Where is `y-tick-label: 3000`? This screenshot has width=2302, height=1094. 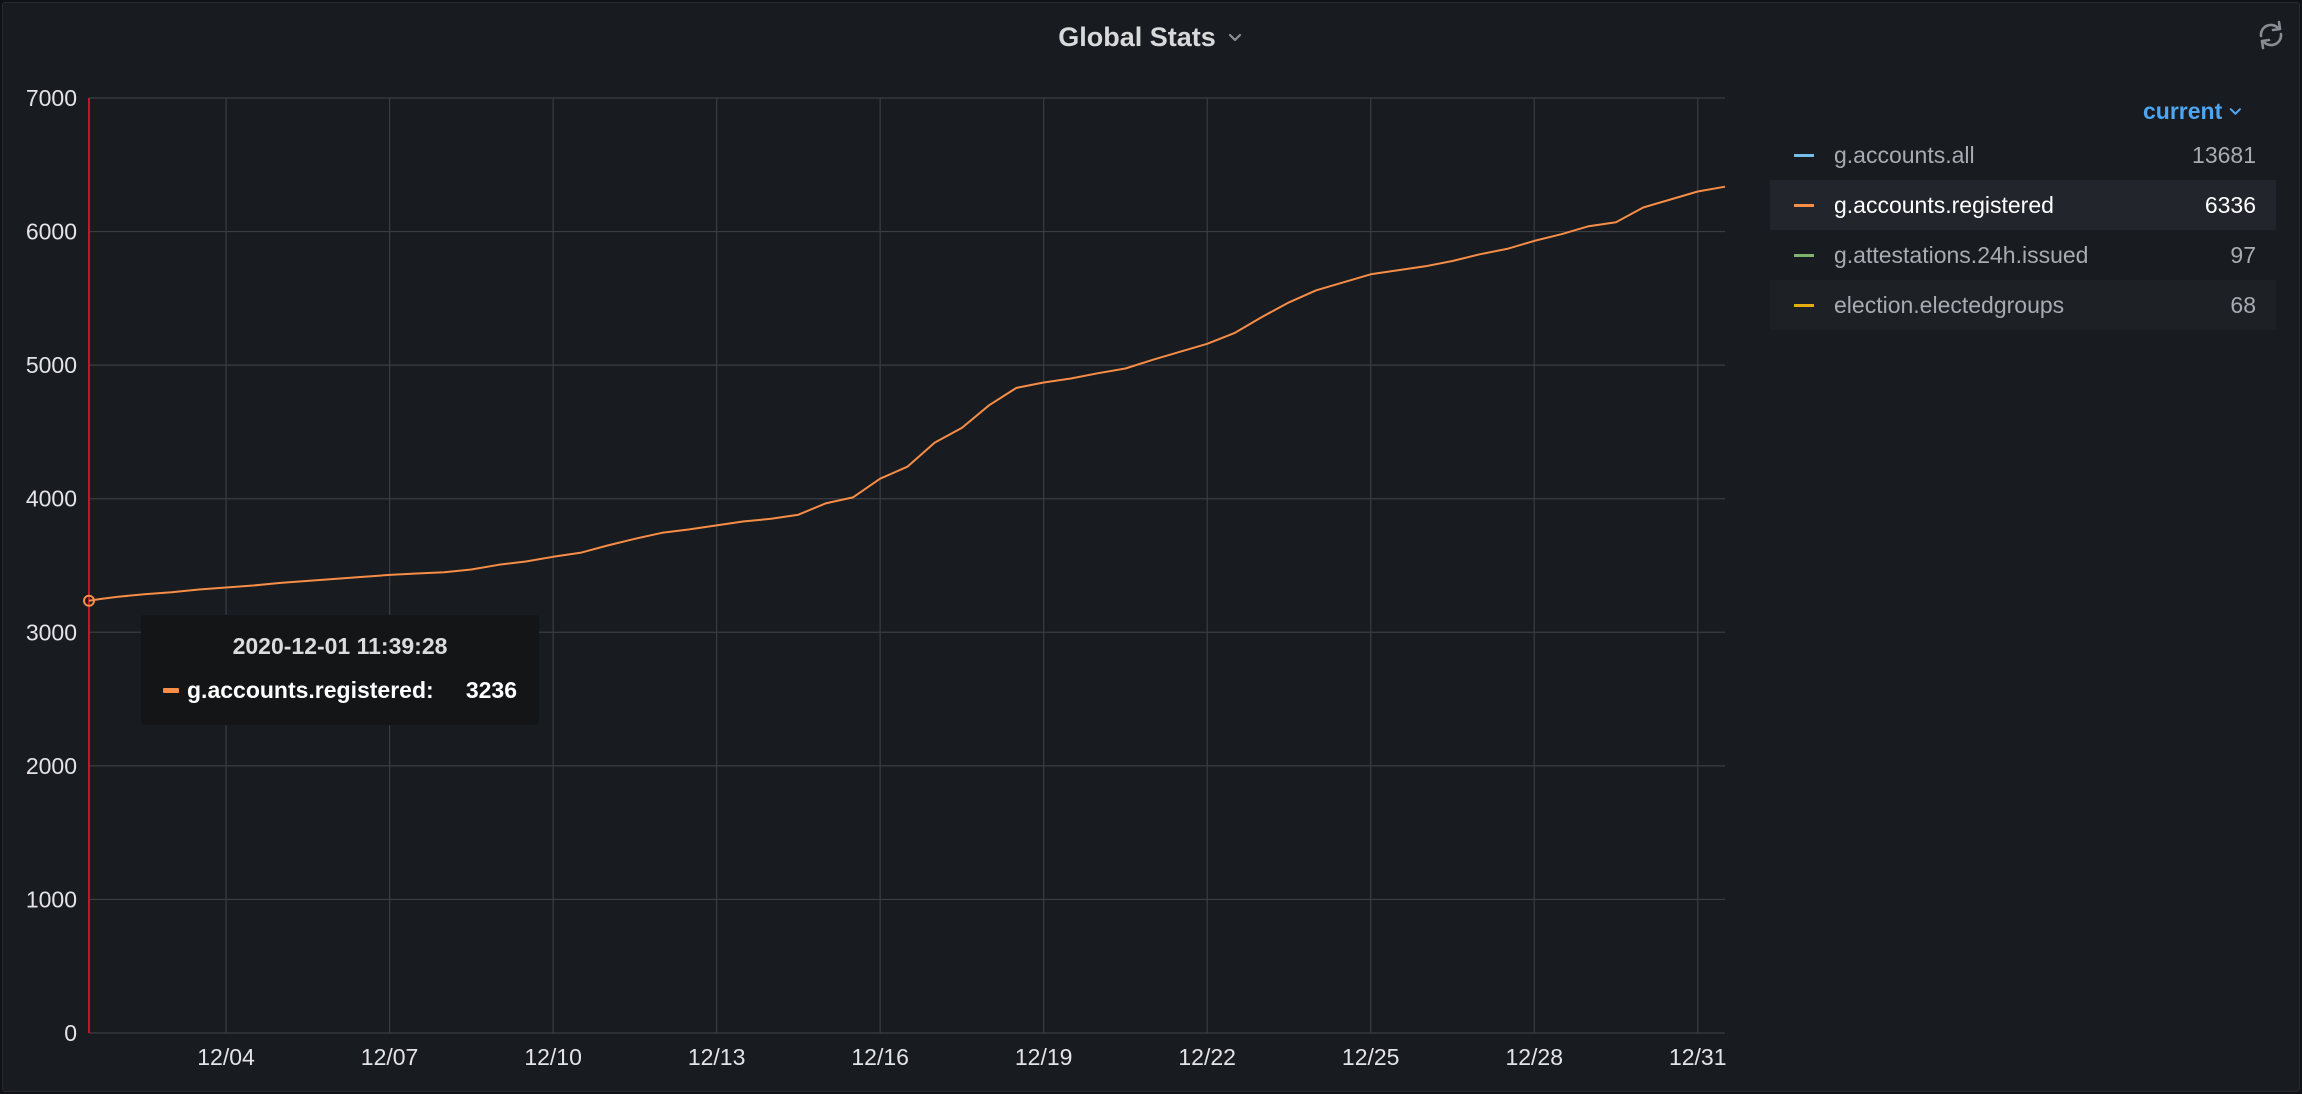
y-tick-label: 3000 is located at coordinates (51, 632).